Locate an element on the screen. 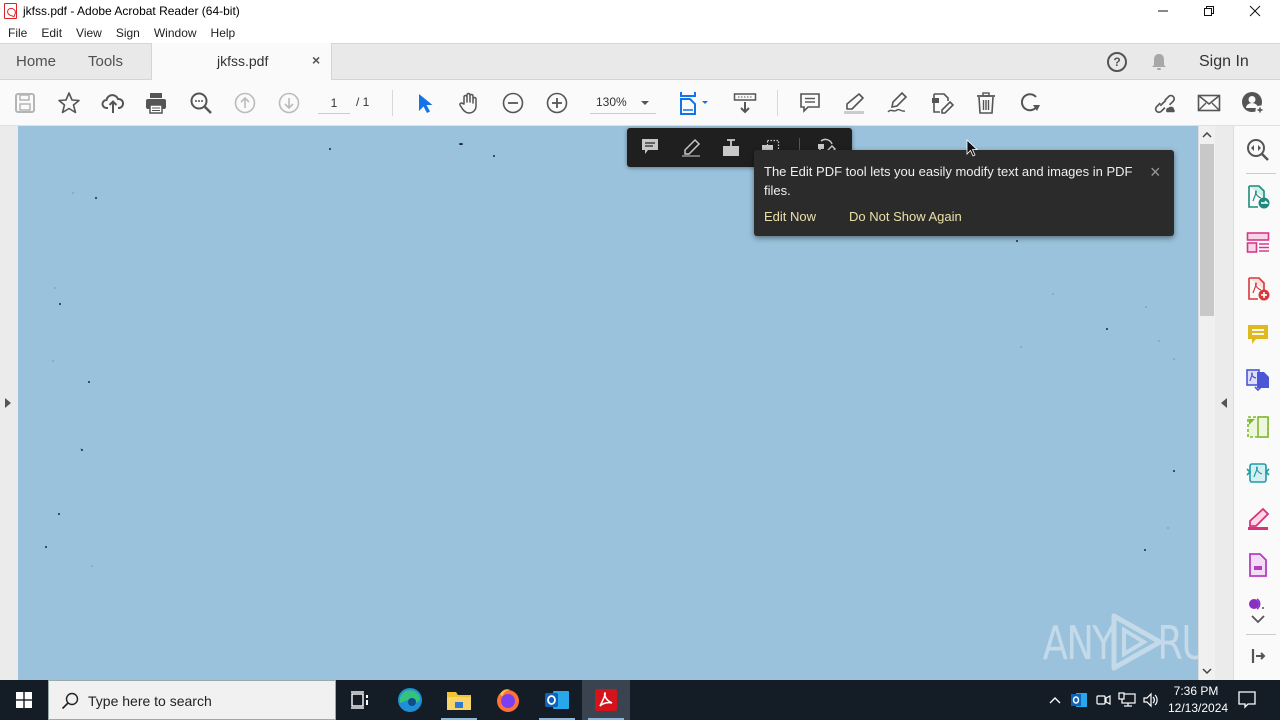  system-clock: 7:36 PM 12/13/2024 is located at coordinates (1198, 700).